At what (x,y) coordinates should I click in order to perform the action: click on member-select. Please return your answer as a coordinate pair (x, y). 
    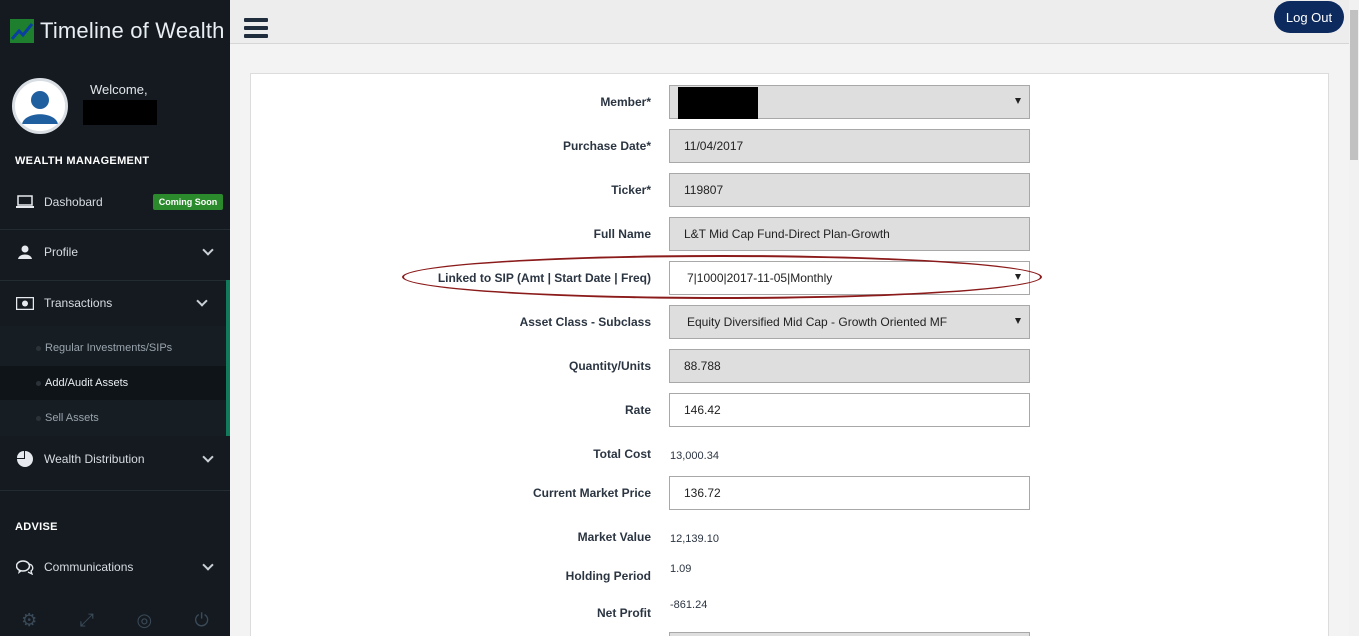
    Looking at the image, I should click on (849, 102).